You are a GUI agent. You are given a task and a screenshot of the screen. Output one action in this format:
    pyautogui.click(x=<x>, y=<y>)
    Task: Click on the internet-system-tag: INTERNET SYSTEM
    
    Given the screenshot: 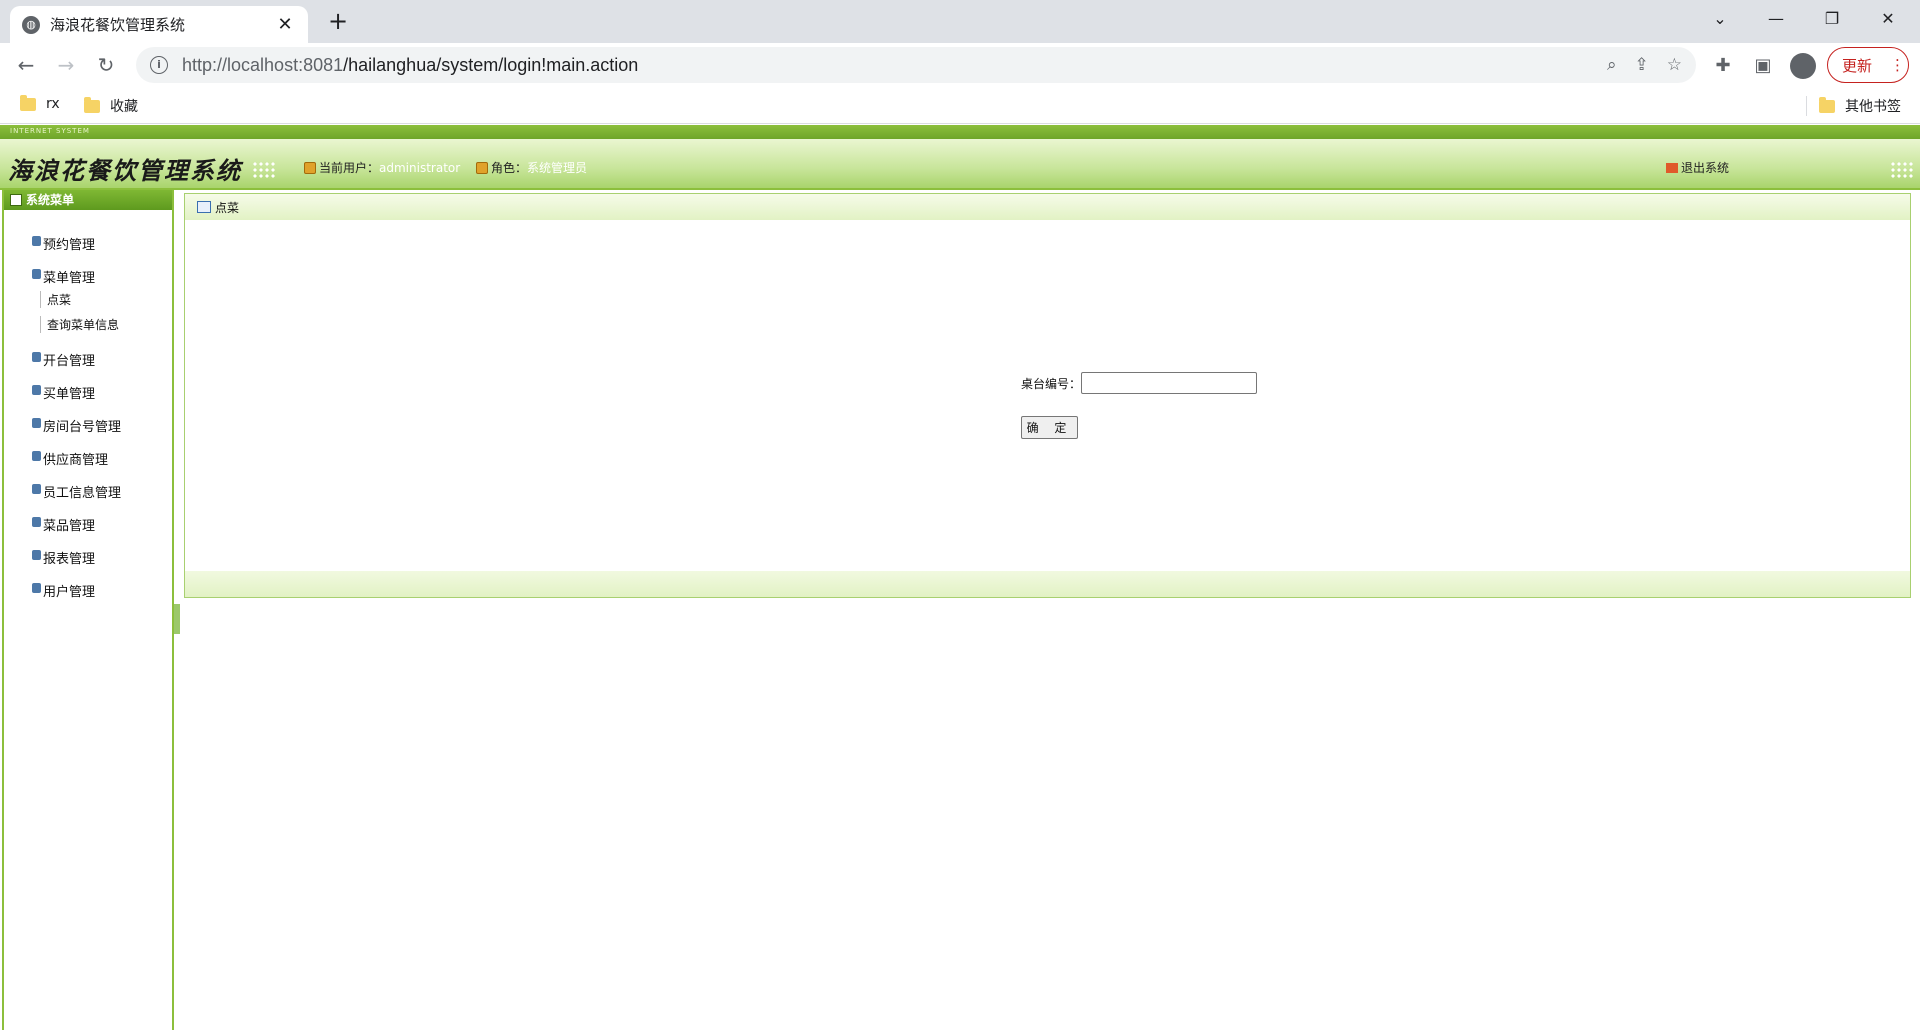 What is the action you would take?
    pyautogui.click(x=50, y=131)
    